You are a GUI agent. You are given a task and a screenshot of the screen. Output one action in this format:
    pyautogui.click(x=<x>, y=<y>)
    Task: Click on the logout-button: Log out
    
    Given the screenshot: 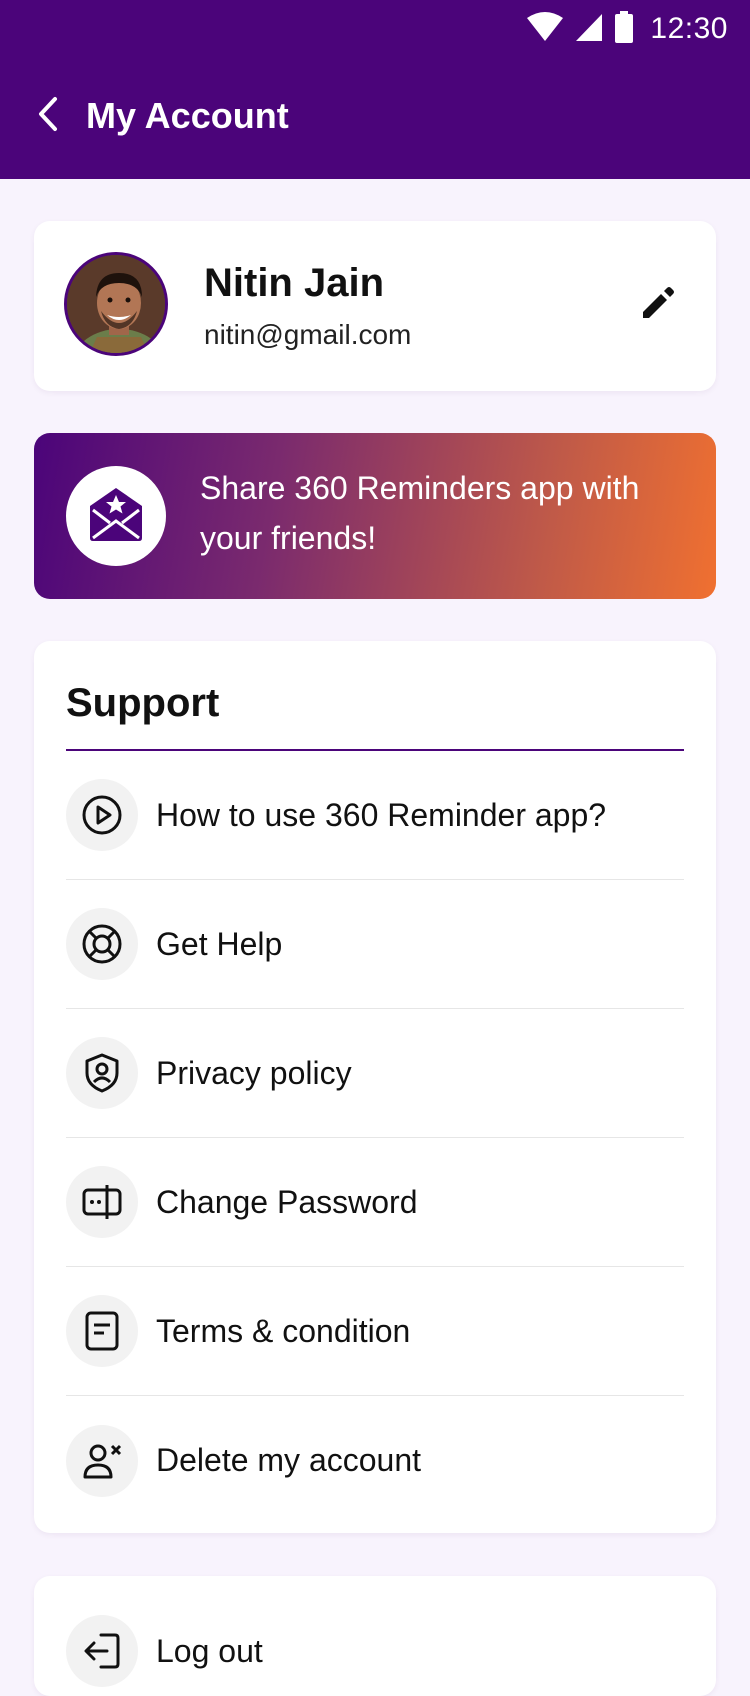 What is the action you would take?
    pyautogui.click(x=164, y=1651)
    